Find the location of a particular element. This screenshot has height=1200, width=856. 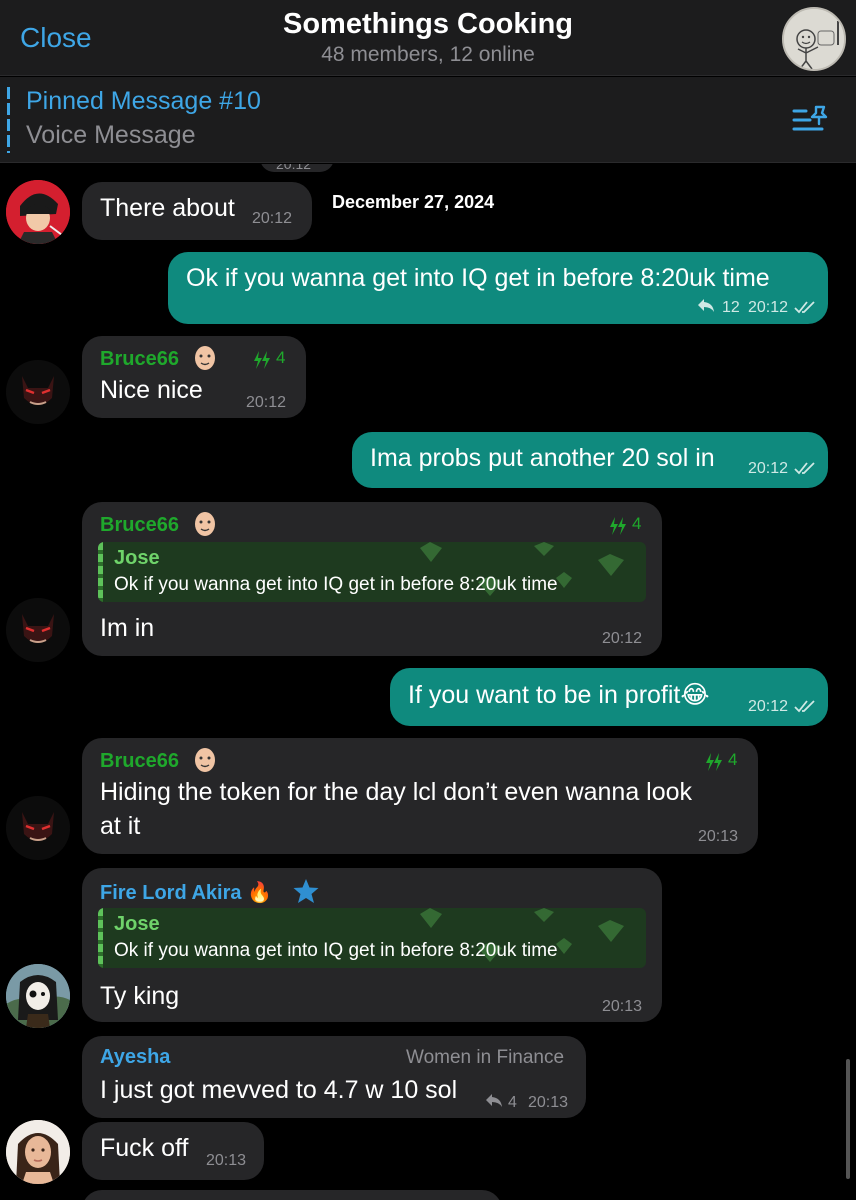

reply-count: 12 is located at coordinates (731, 307).